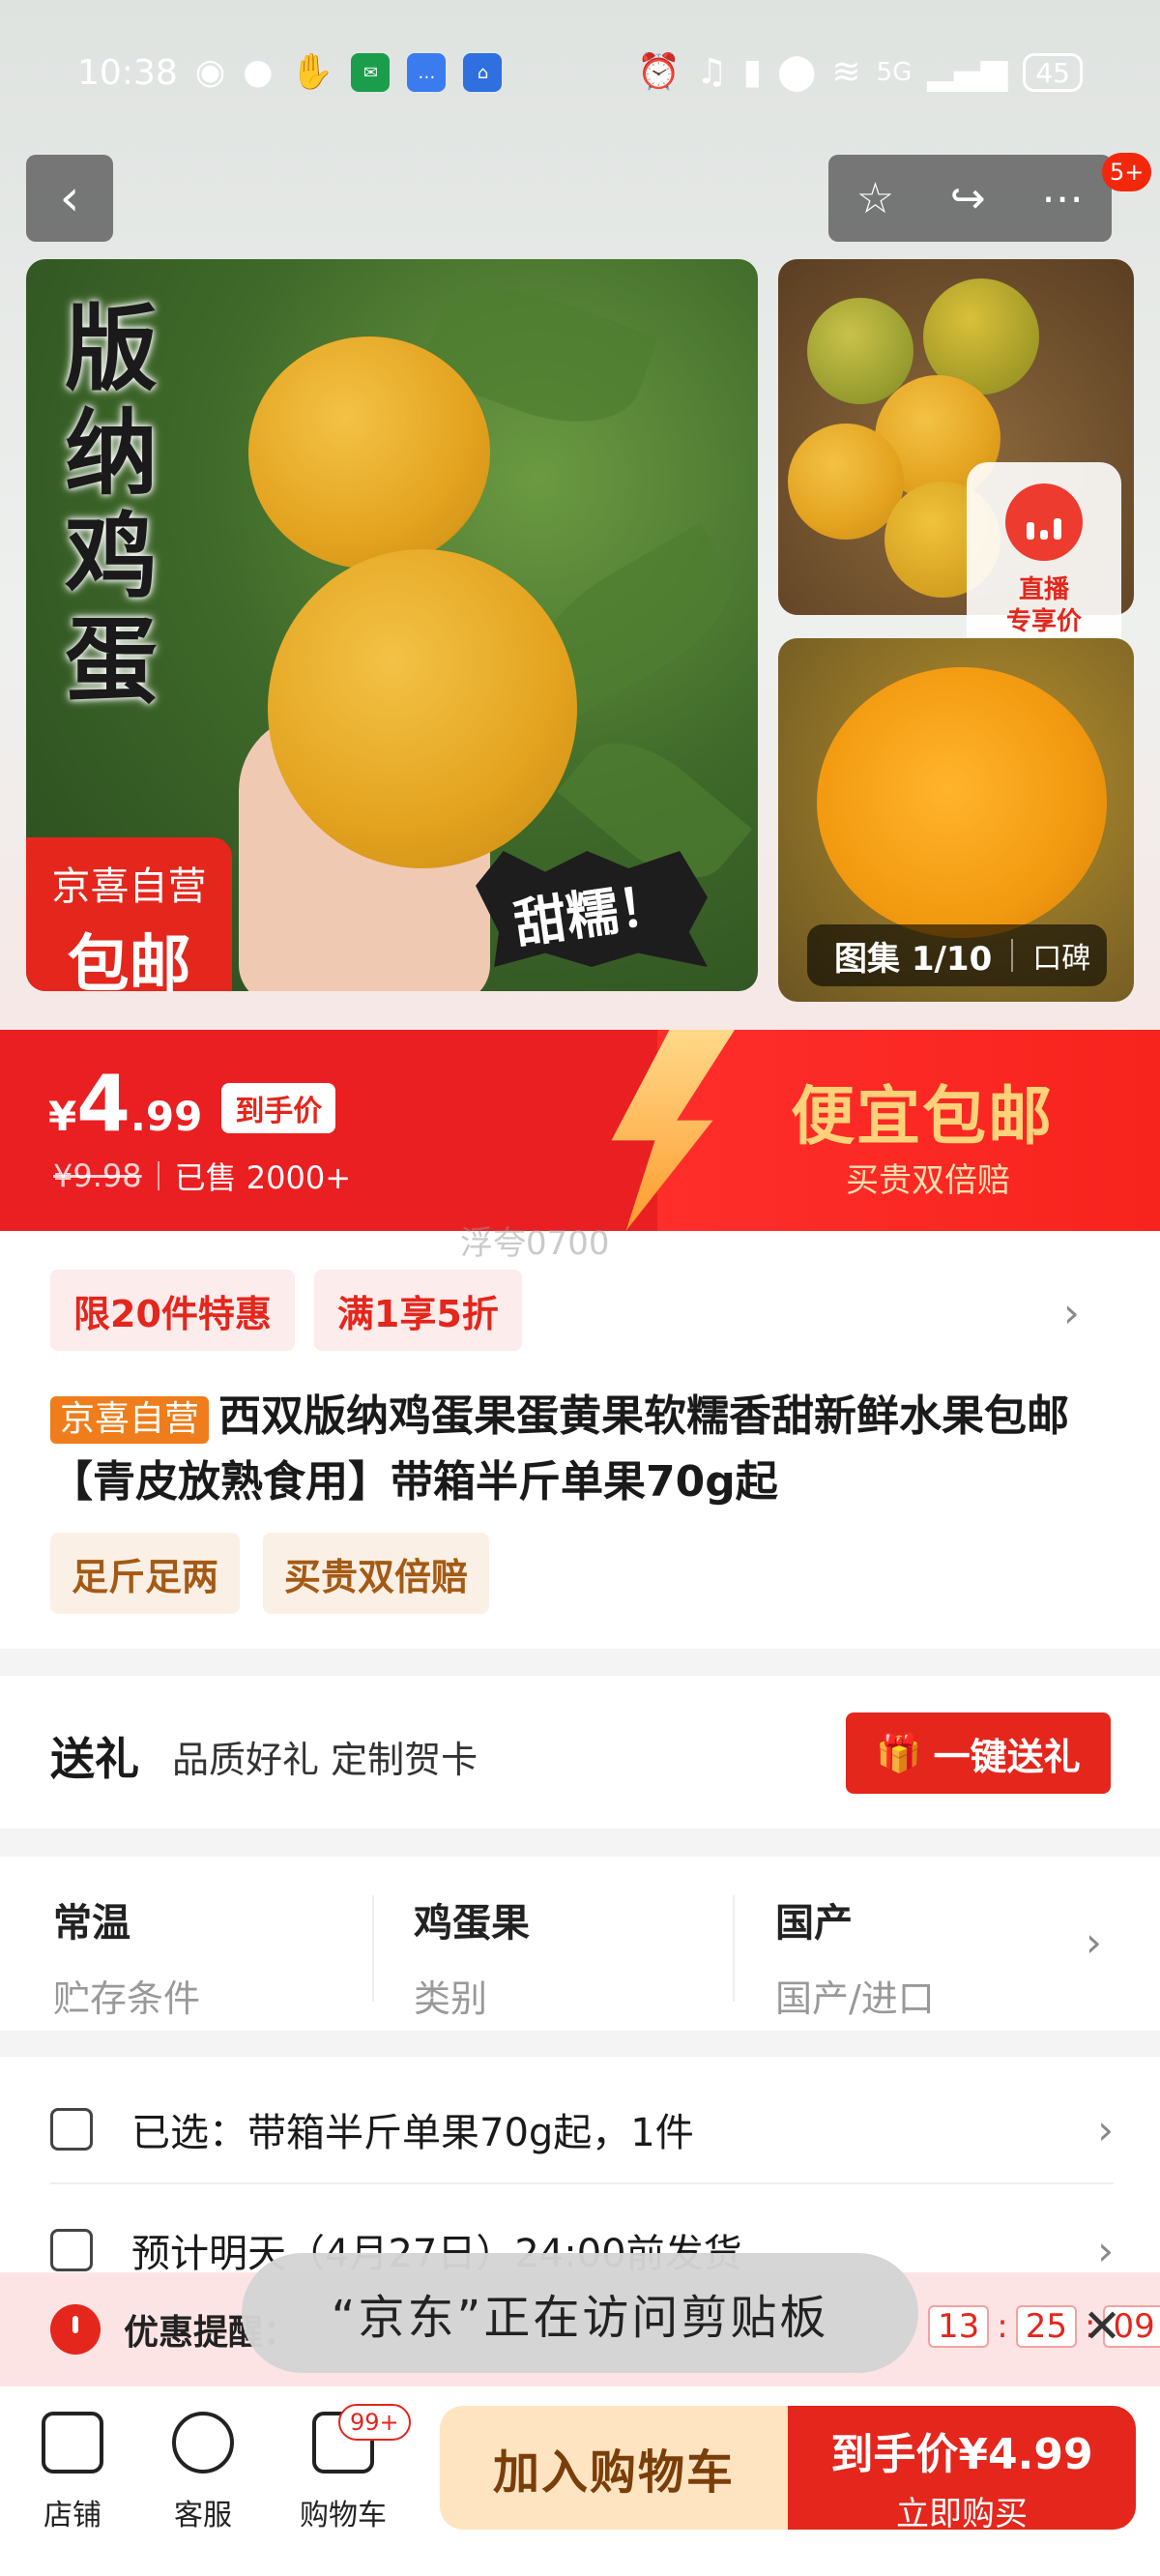 The image size is (1160, 2576). What do you see at coordinates (343, 2515) in the screenshot?
I see `cart-label: 购物车` at bounding box center [343, 2515].